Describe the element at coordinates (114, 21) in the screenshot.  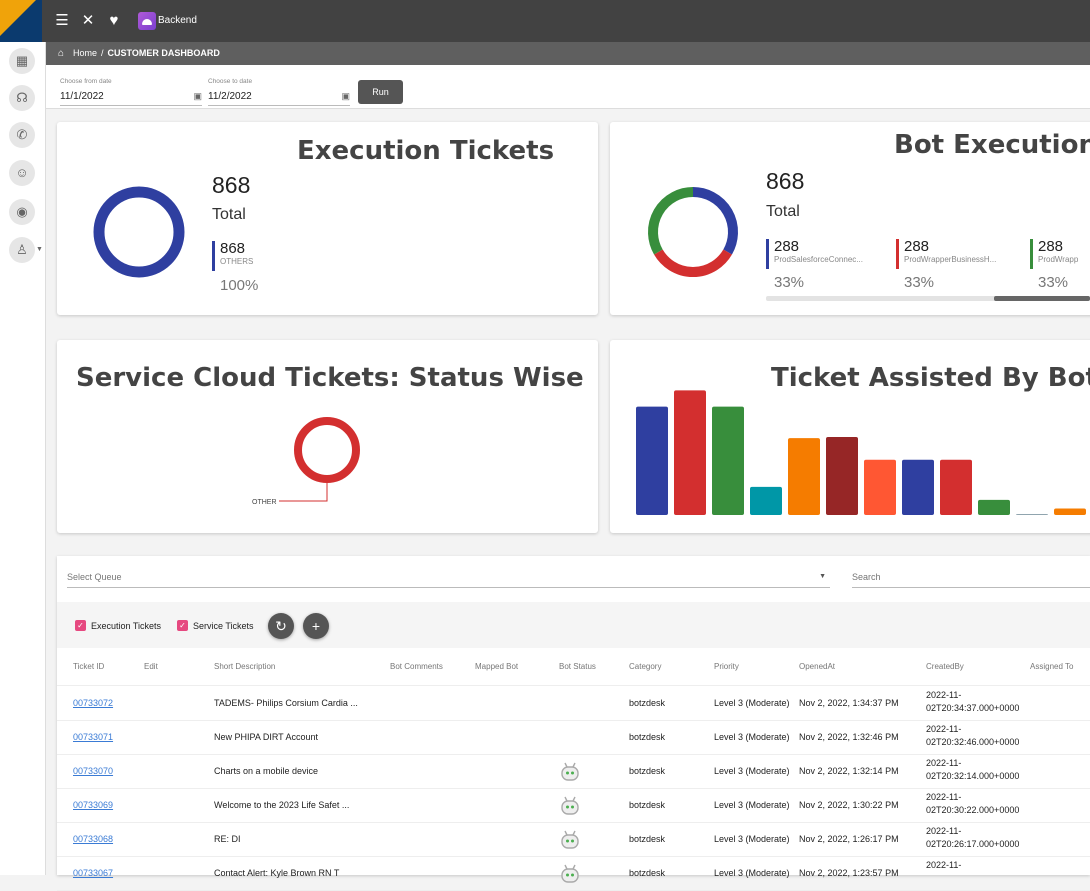
I see `heart-icon: ♥` at that location.